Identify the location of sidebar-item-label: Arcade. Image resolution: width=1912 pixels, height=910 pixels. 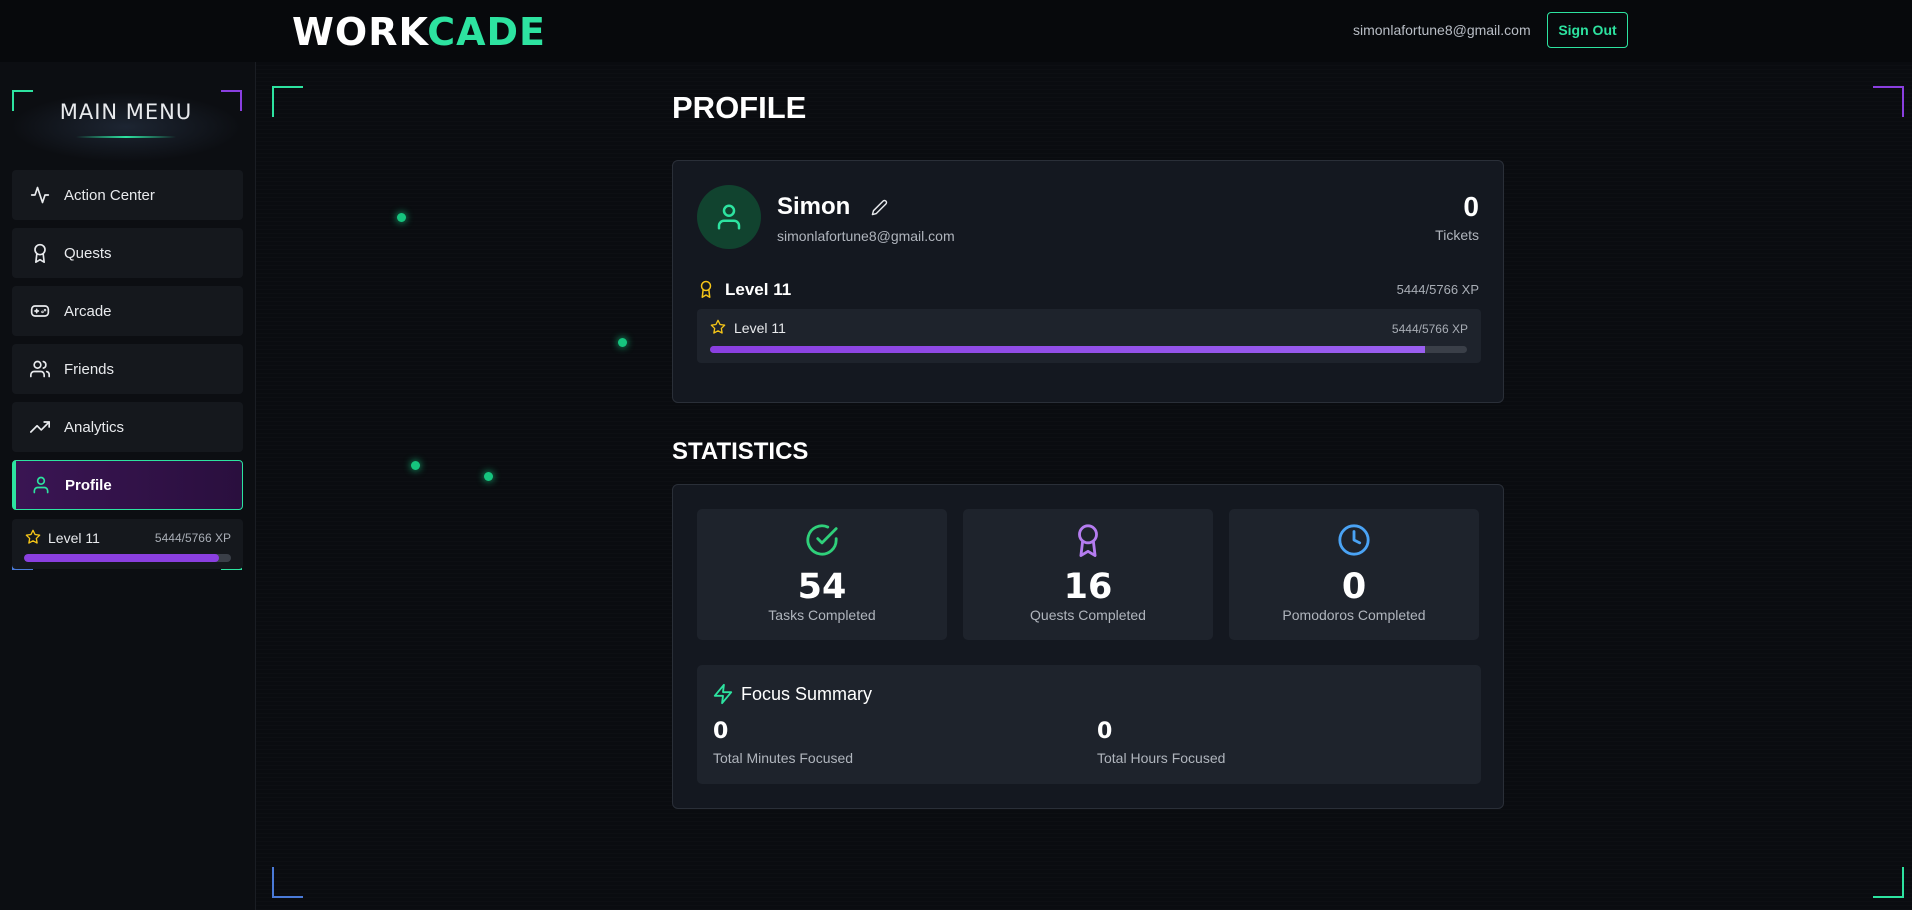
(88, 311).